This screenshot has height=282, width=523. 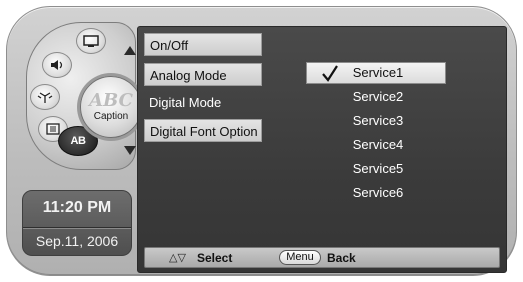 I want to click on screen-icon, so click(x=91, y=41).